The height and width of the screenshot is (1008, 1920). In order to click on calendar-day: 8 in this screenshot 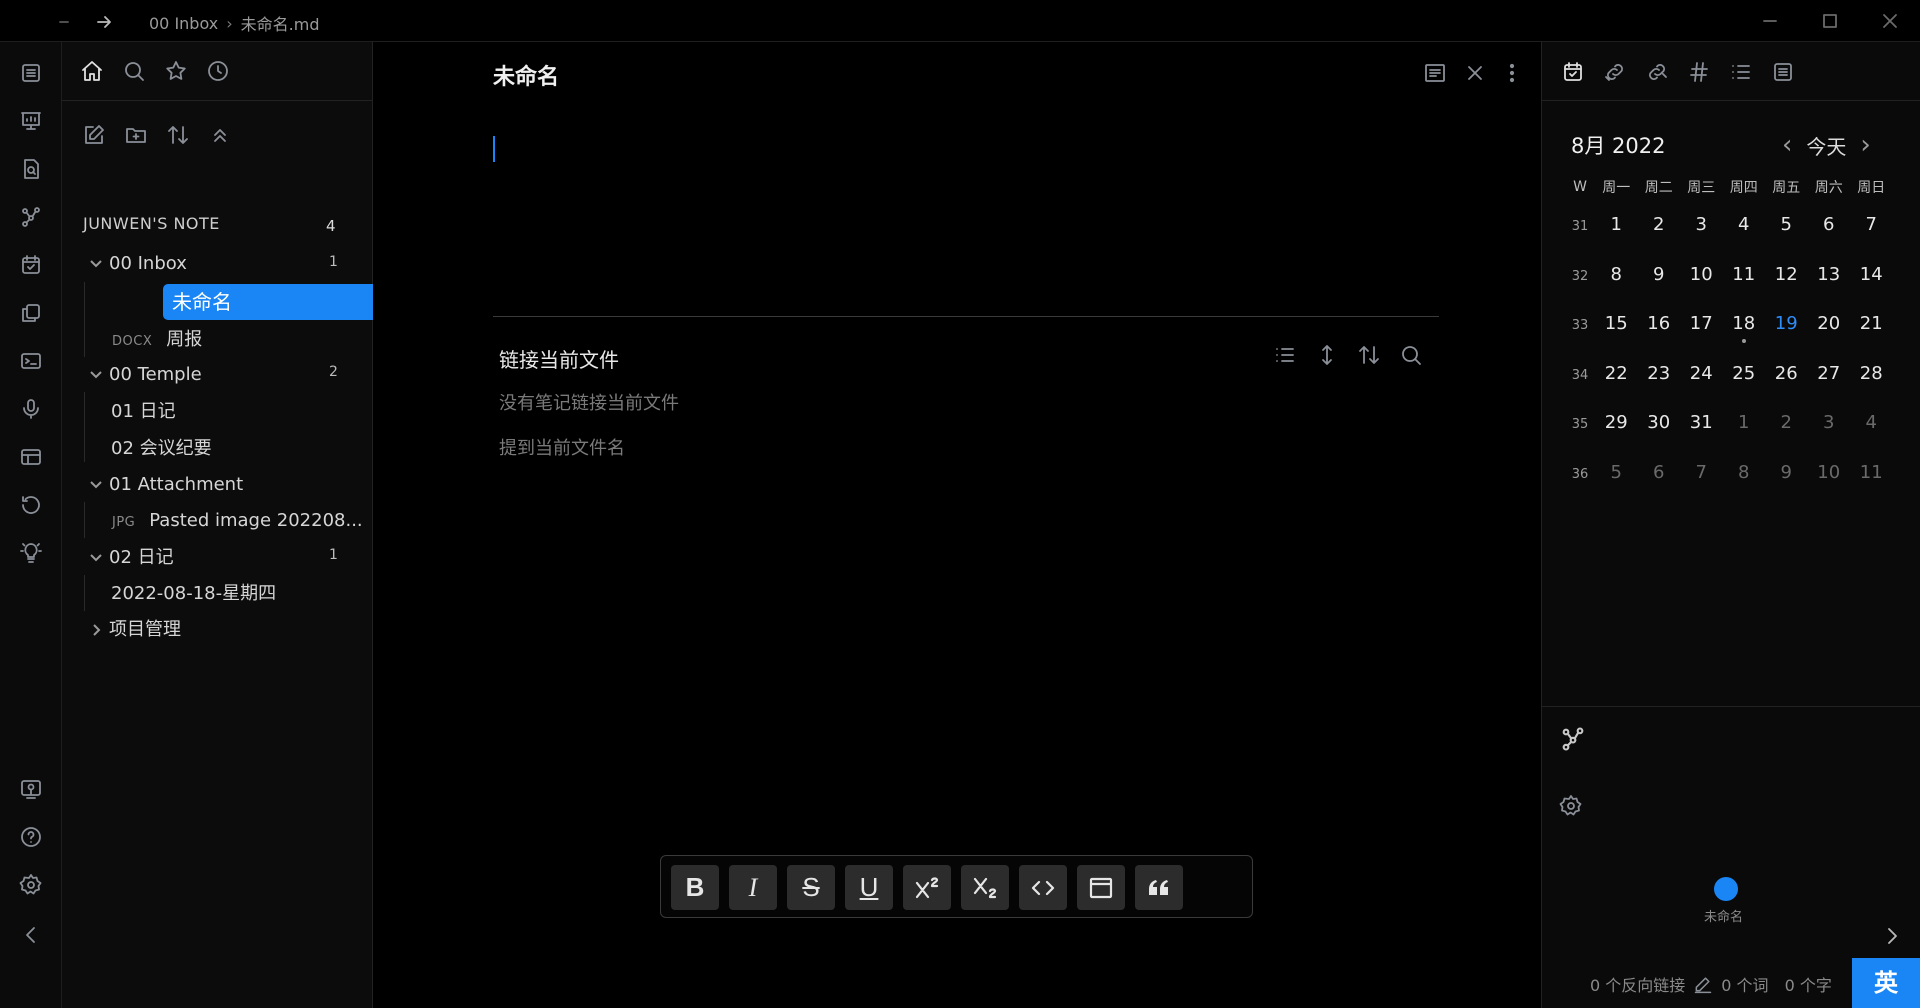, I will do `click(1616, 274)`.